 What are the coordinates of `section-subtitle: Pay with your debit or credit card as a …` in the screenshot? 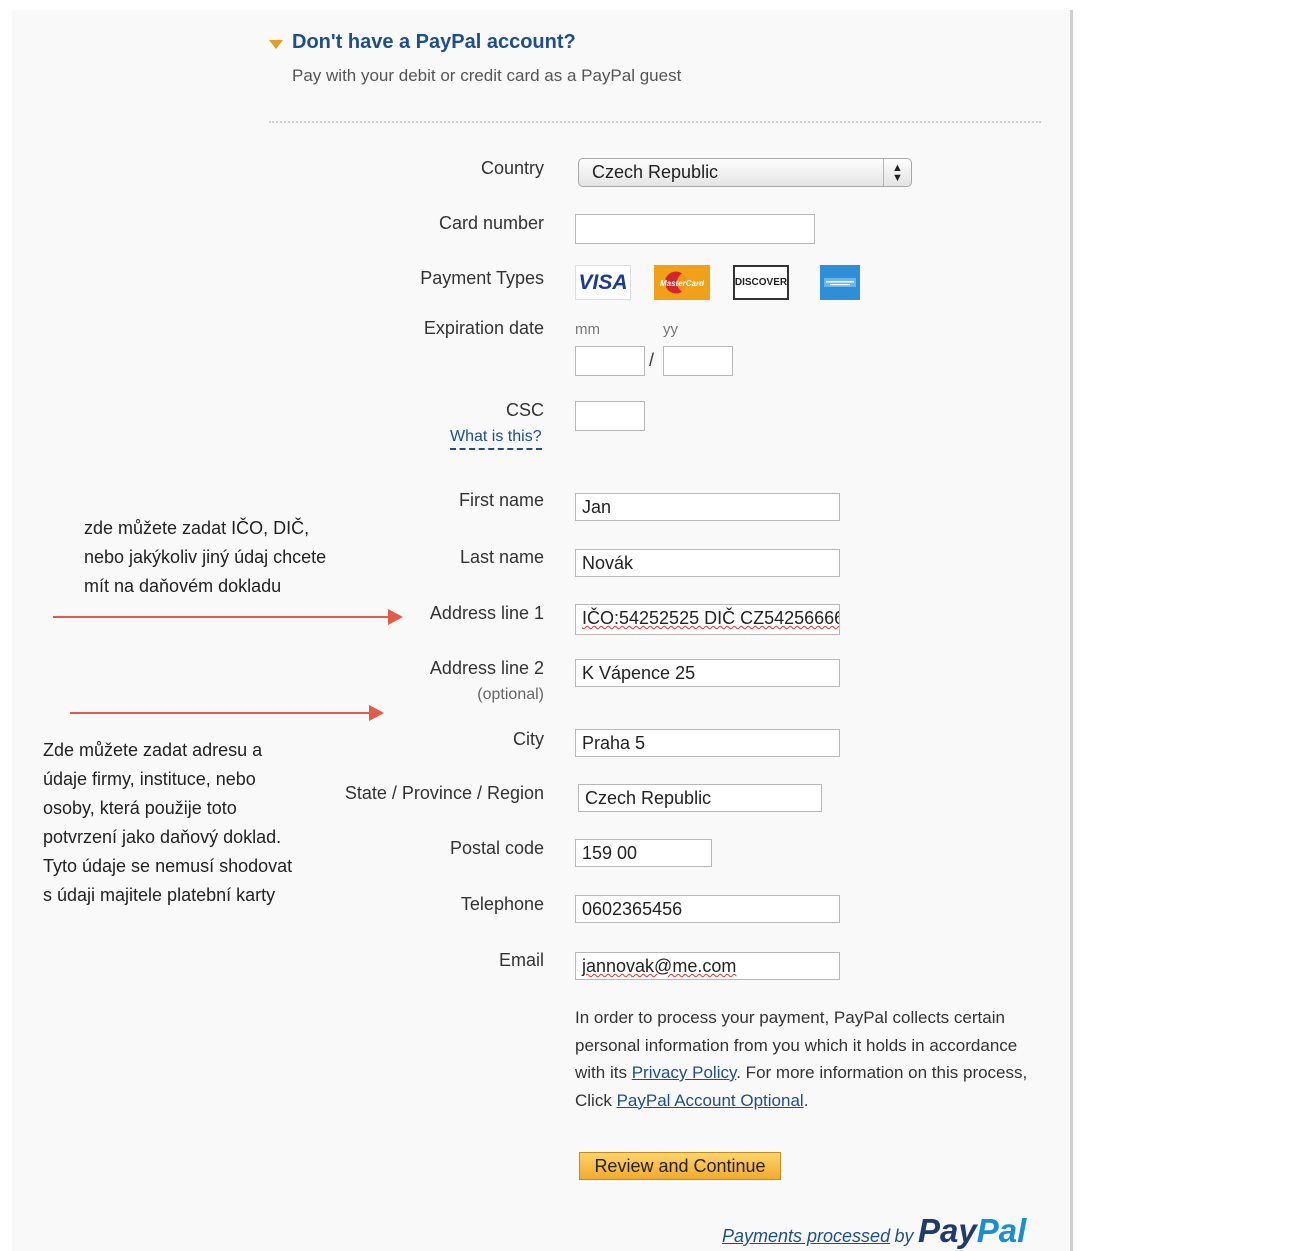 It's located at (487, 75).